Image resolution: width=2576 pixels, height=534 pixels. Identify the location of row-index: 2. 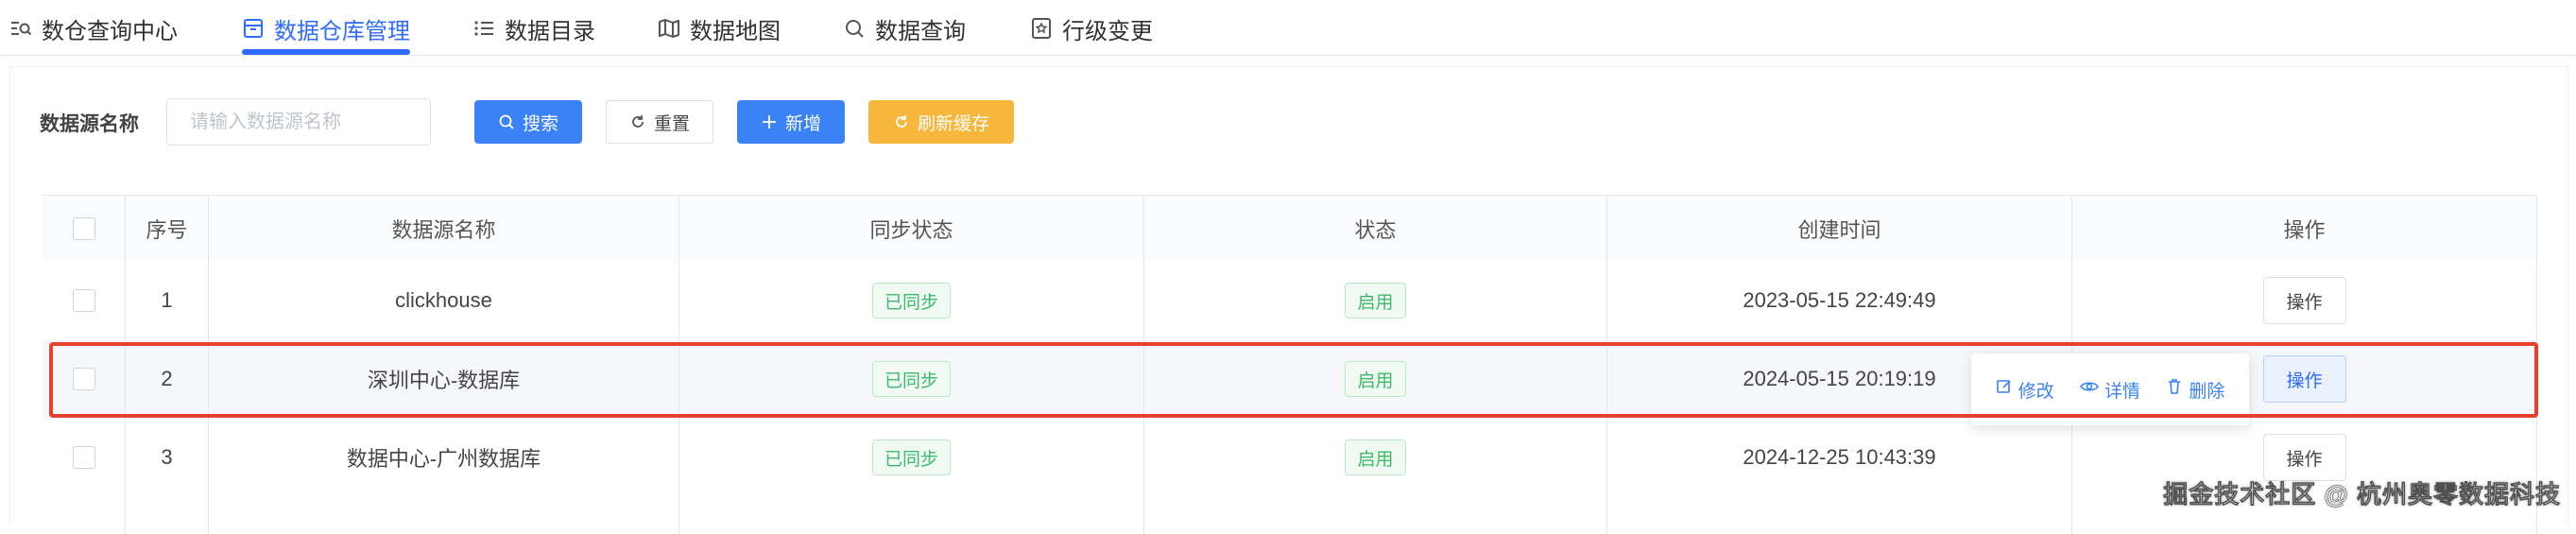
(167, 379).